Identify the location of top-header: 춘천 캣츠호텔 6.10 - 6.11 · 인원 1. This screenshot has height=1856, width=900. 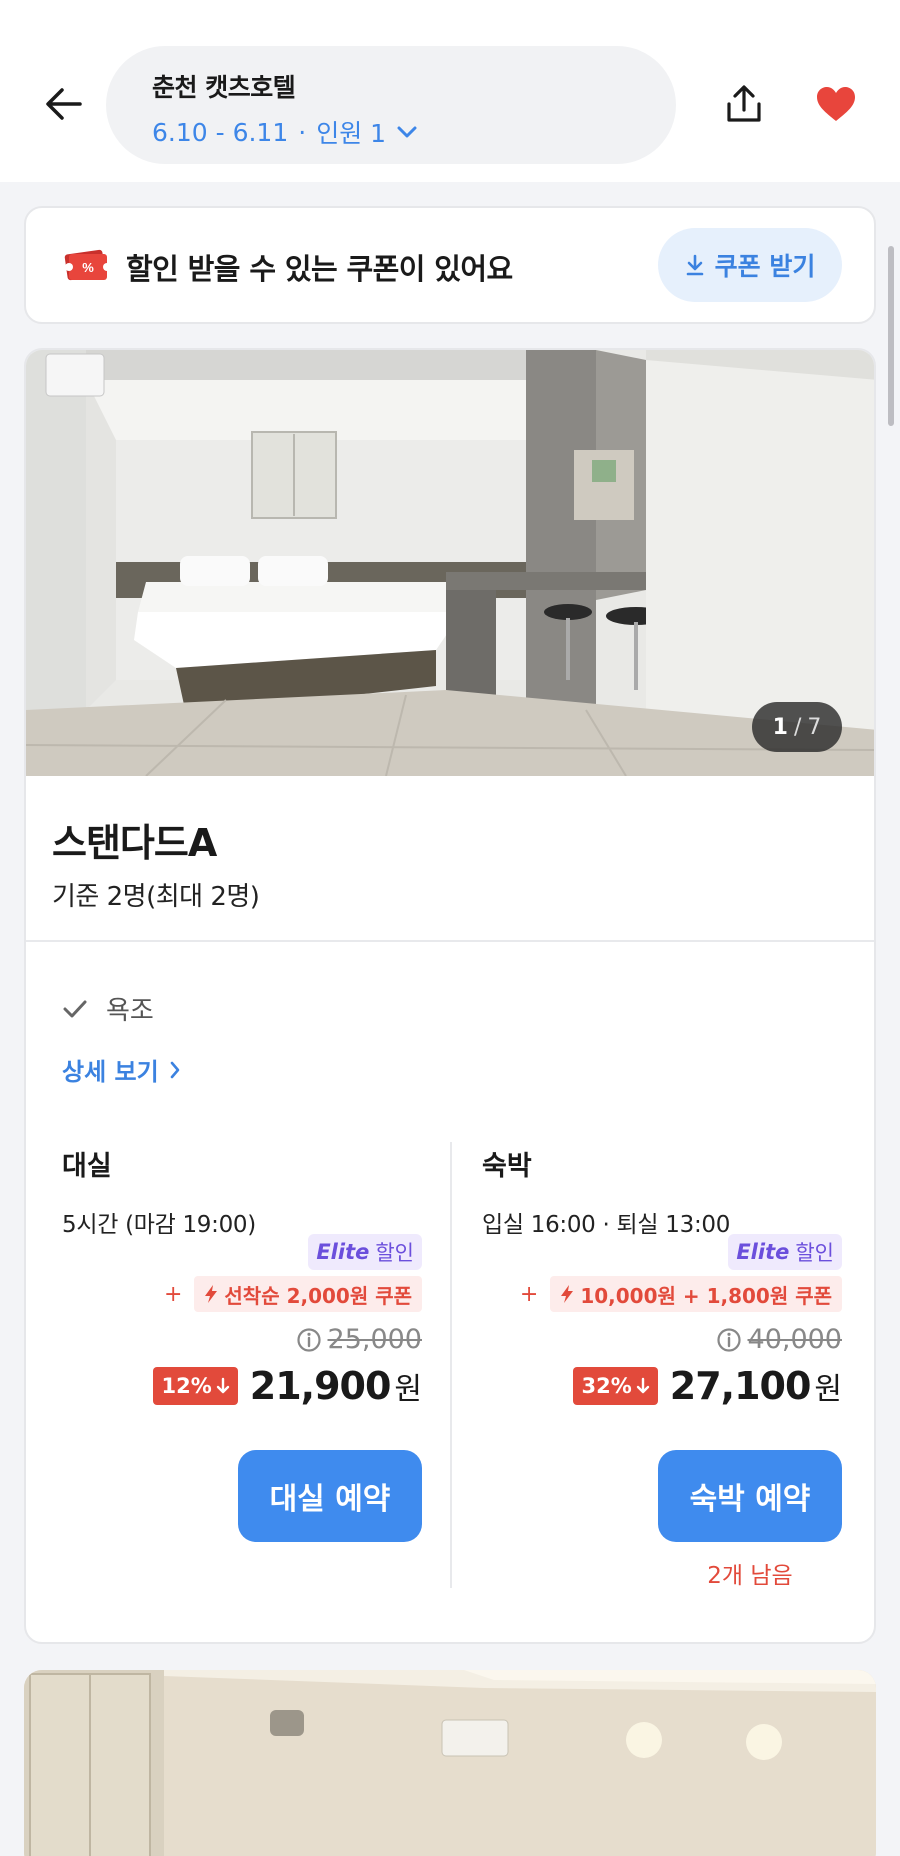
(450, 91).